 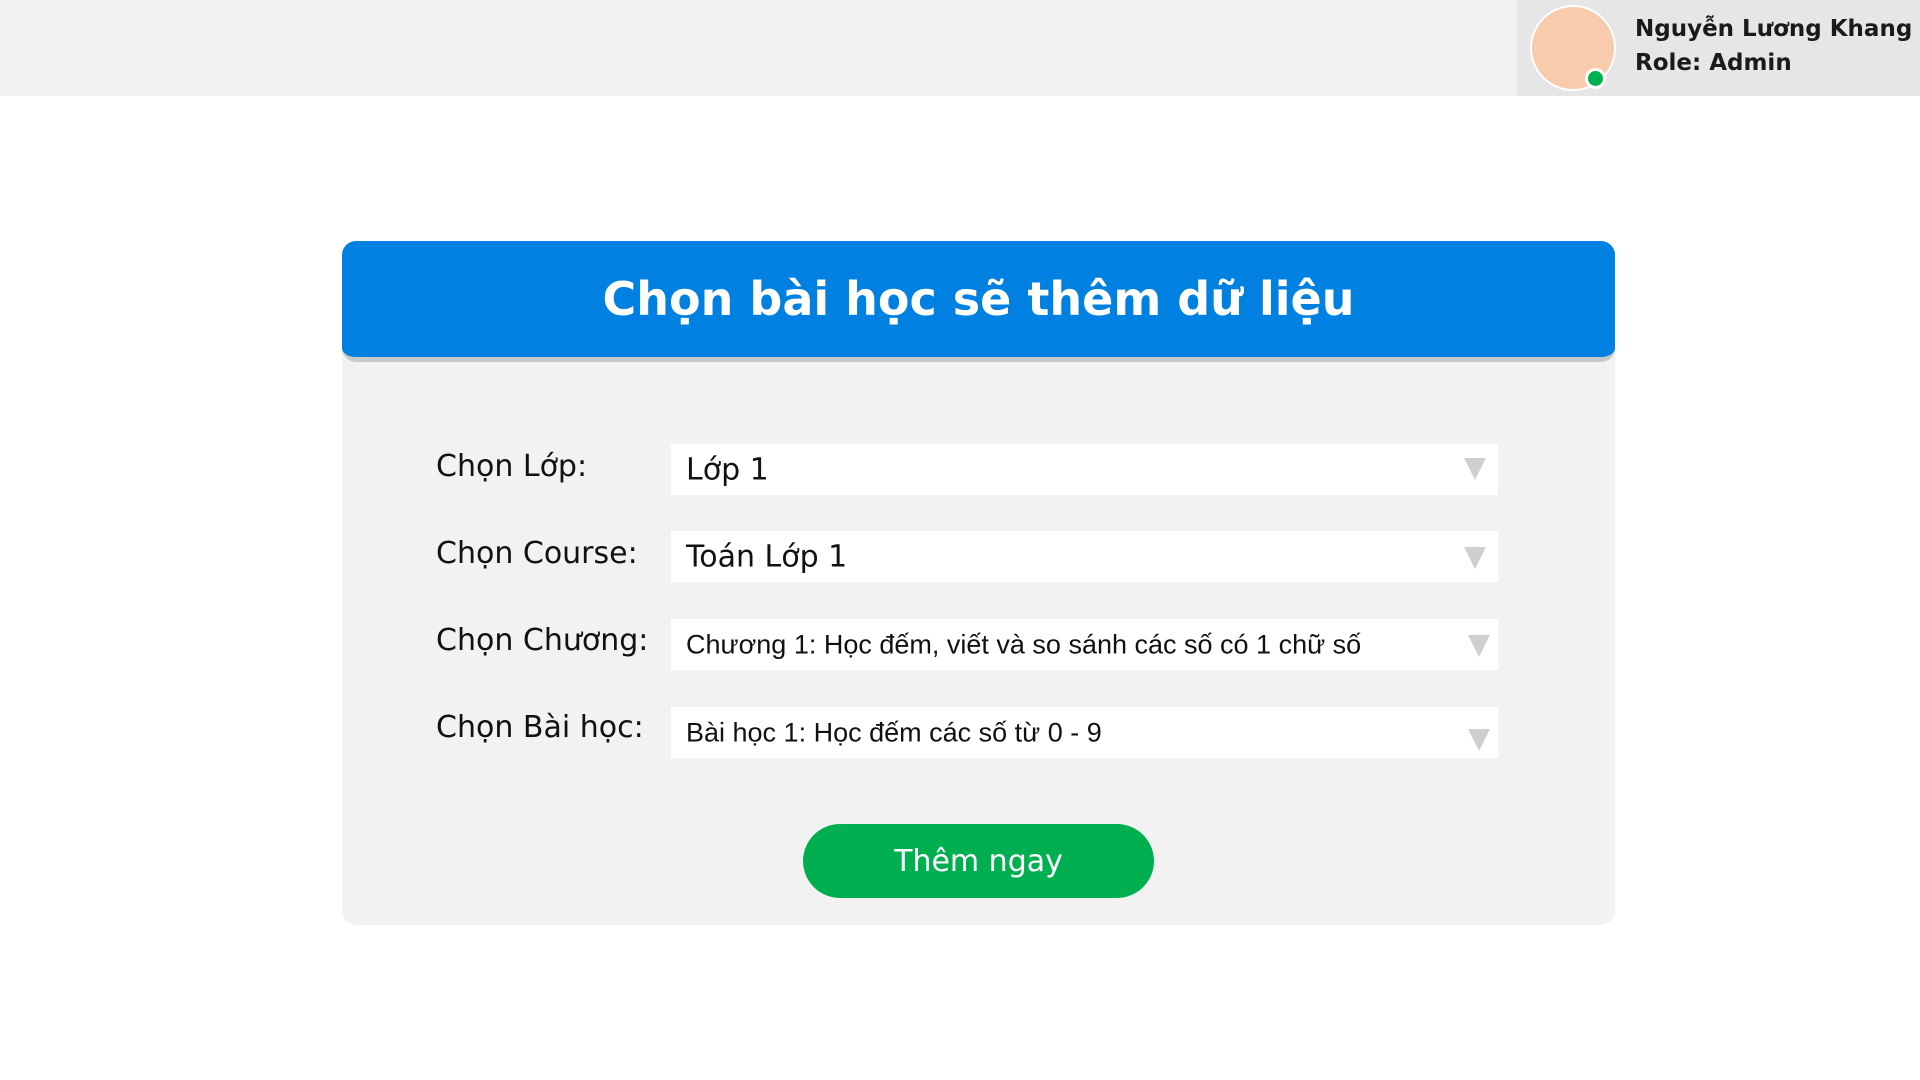 I want to click on lesson-label: Chọn Bài học:, so click(x=540, y=727).